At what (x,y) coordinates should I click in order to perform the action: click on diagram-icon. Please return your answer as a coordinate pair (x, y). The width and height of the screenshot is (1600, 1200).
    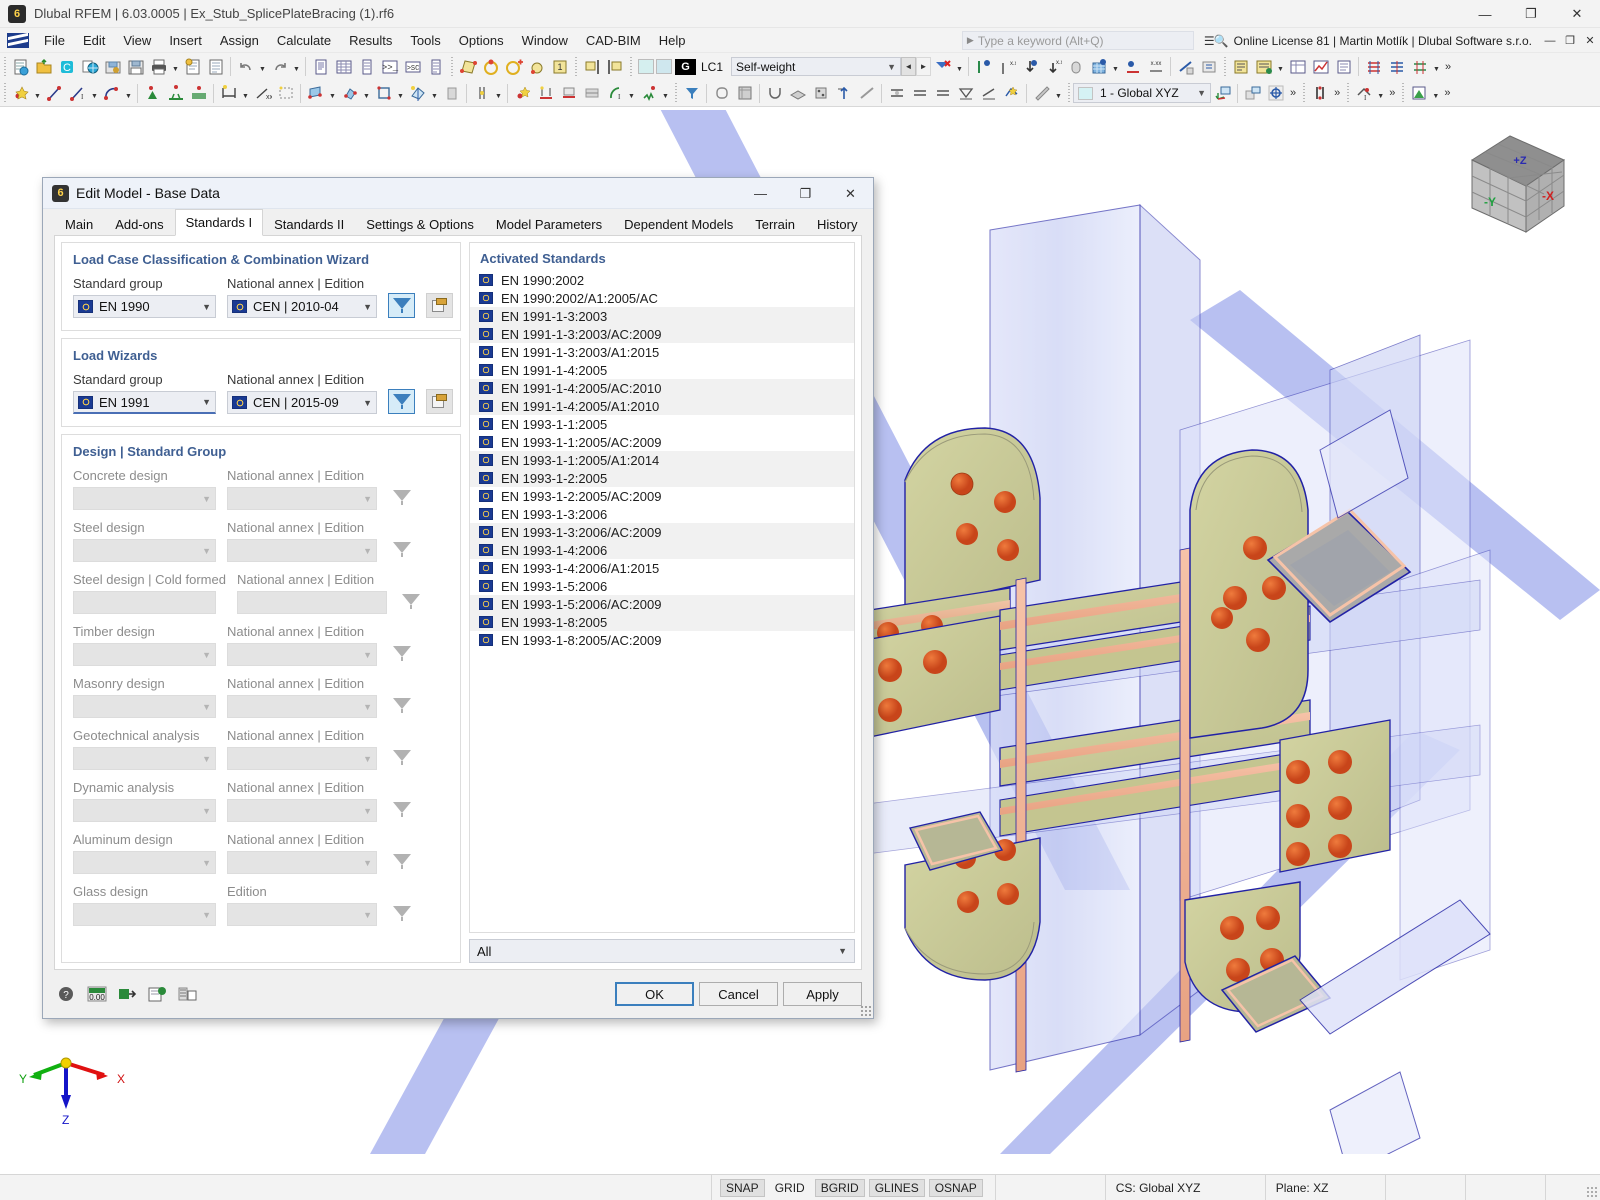
    Looking at the image, I should click on (1418, 93).